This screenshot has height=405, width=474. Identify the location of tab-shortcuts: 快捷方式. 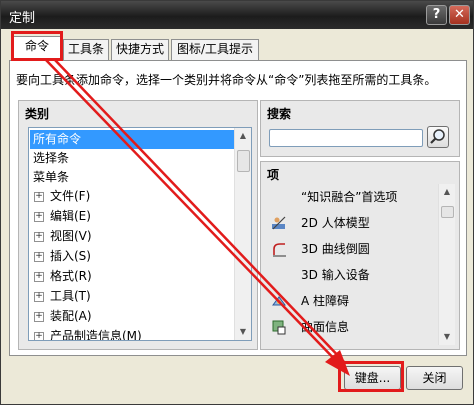
(140, 49).